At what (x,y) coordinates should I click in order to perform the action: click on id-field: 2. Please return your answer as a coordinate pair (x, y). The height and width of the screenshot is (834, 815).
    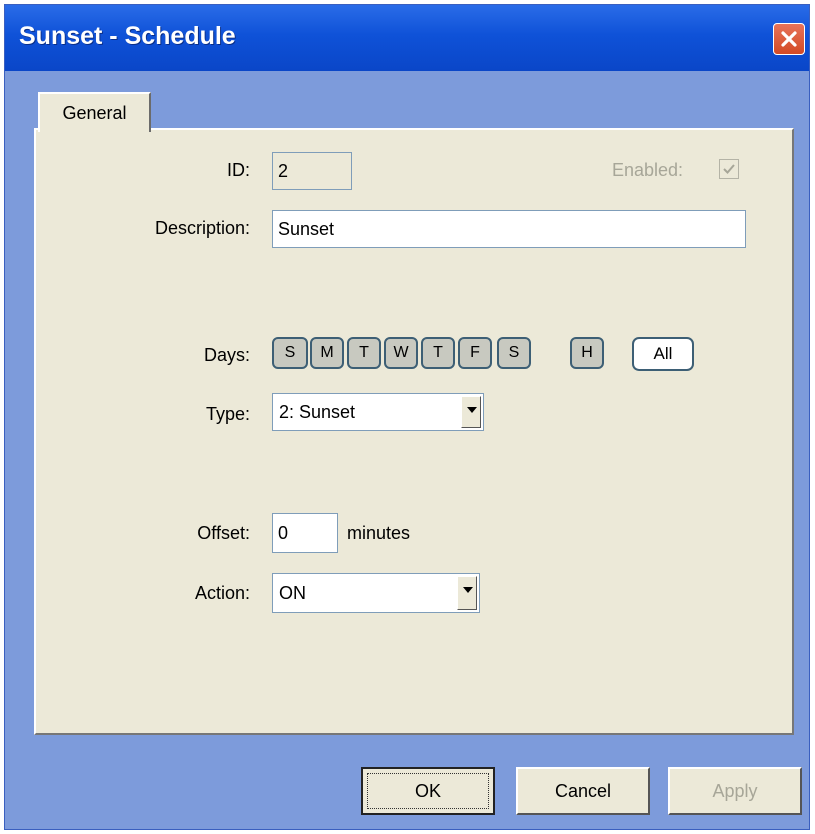
    Looking at the image, I should click on (312, 171).